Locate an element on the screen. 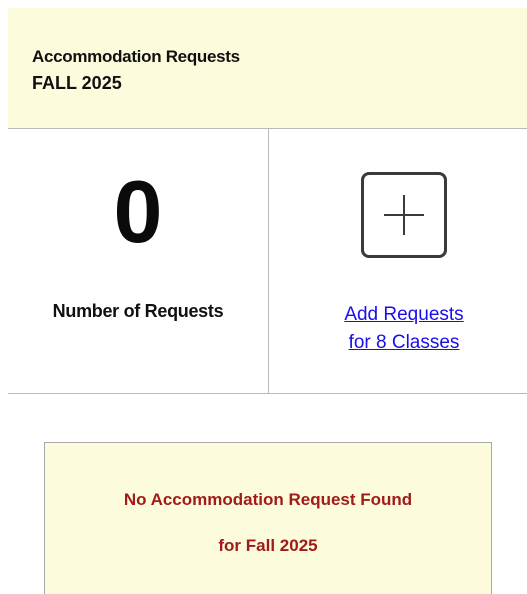  add-requests-link-line1: Add Requests is located at coordinates (404, 315).